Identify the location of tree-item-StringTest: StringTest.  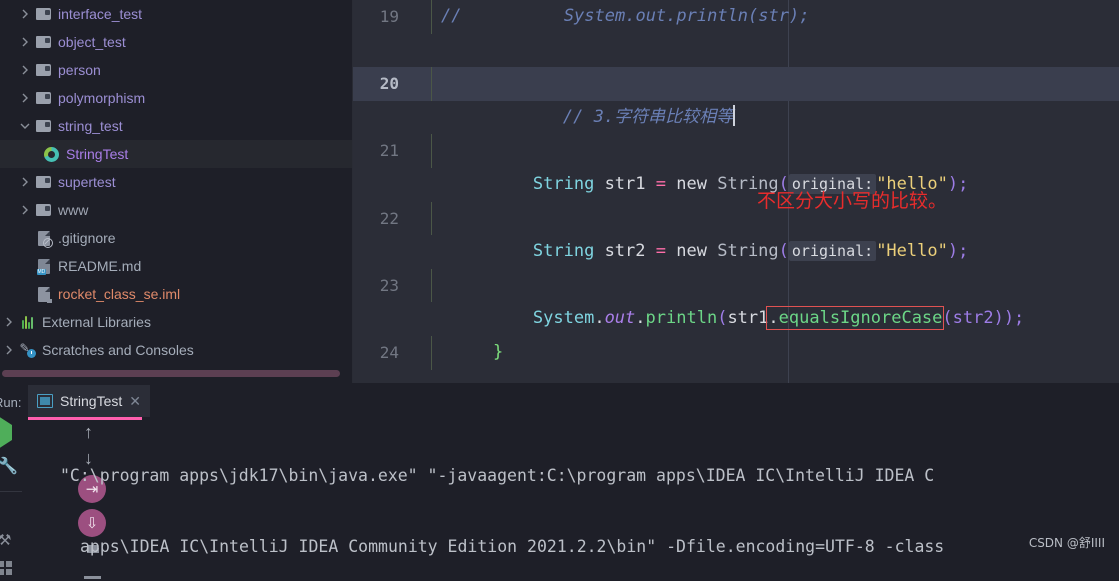
(176, 154).